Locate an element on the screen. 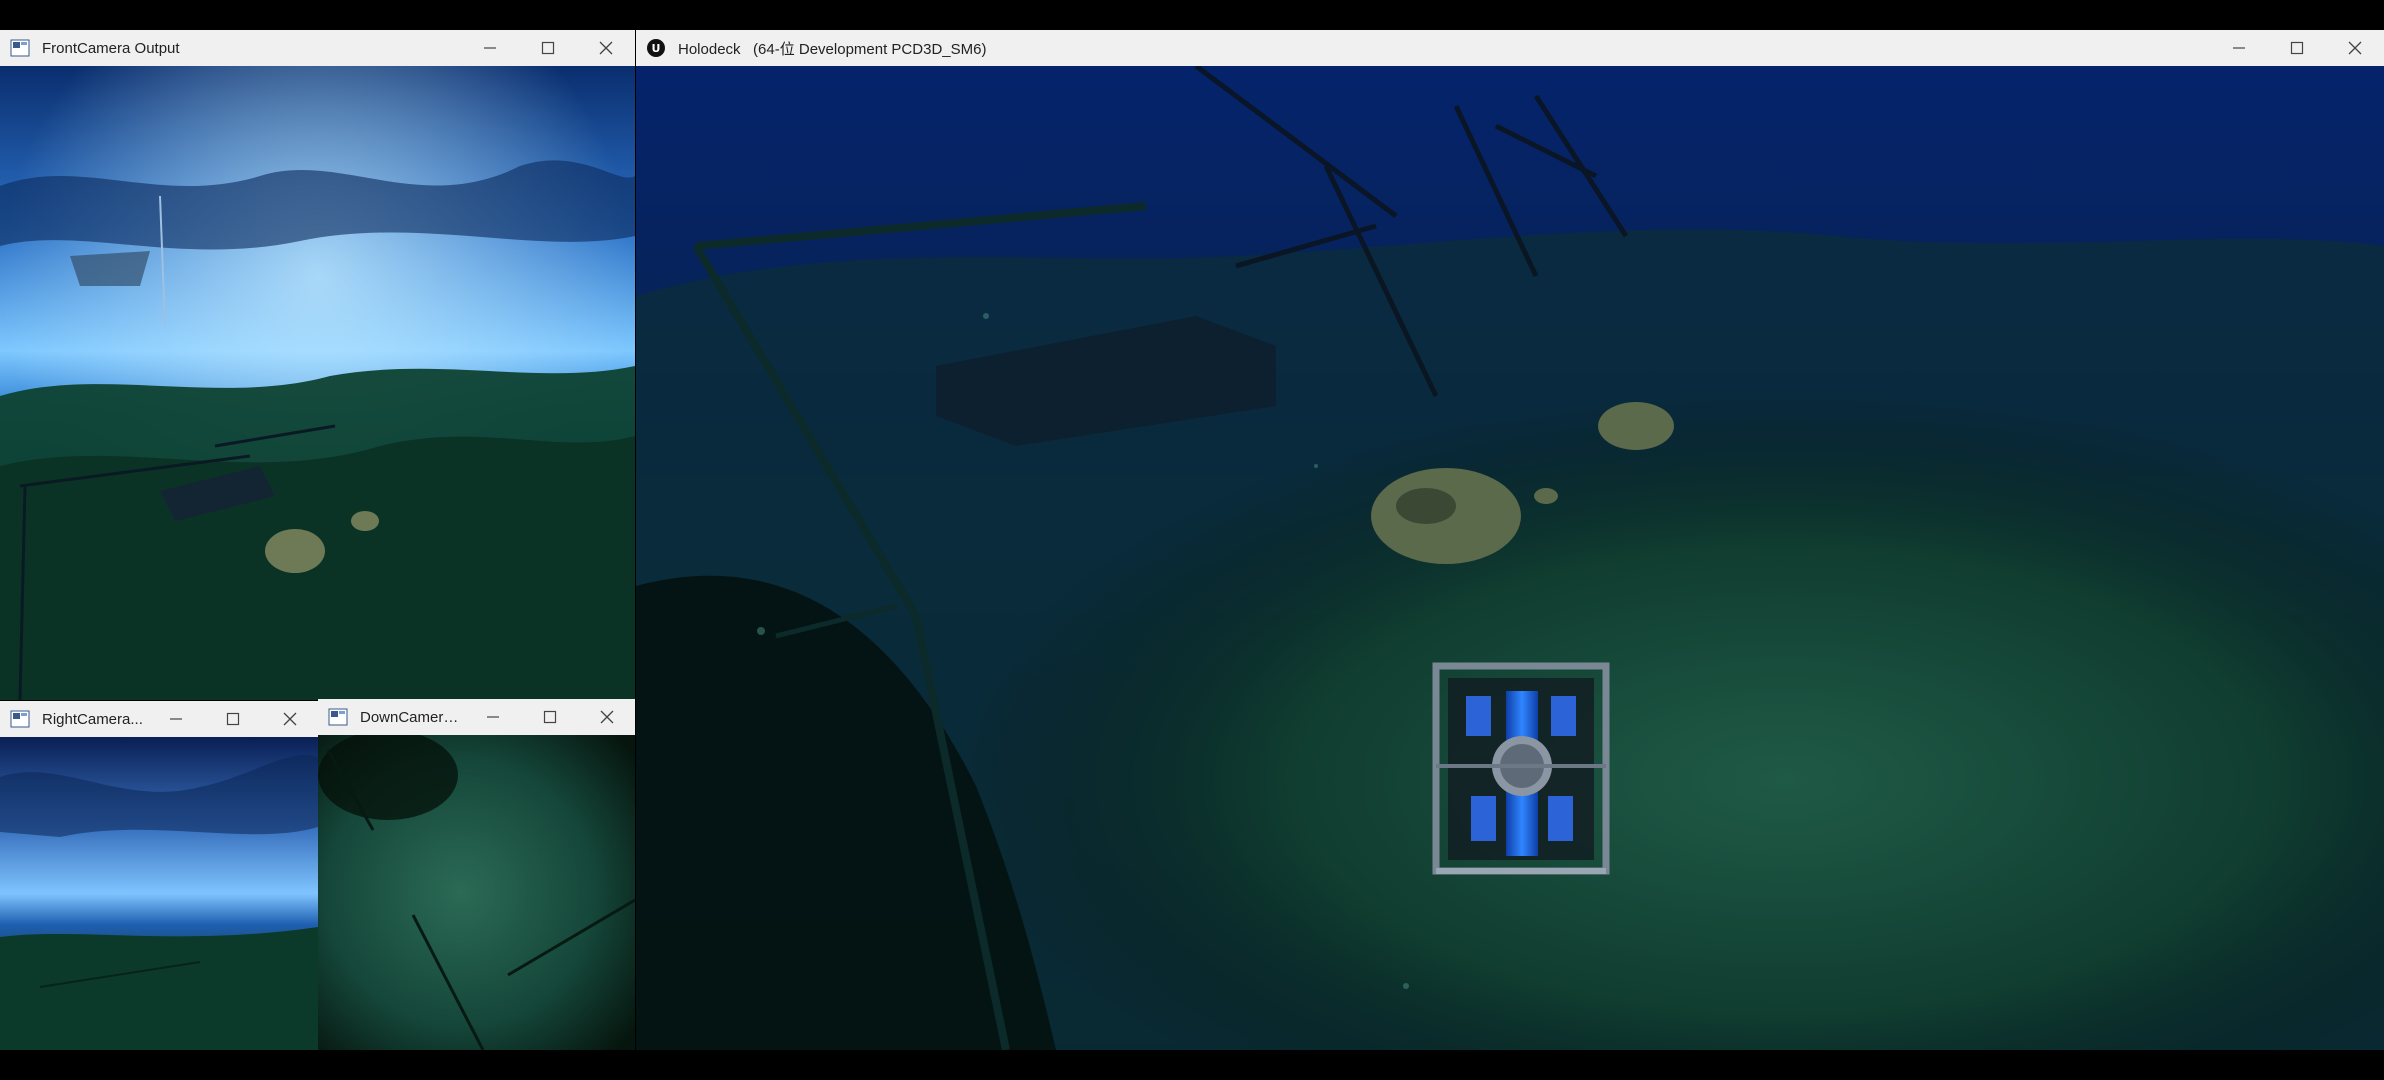  svg-text: U is located at coordinates (656, 48).